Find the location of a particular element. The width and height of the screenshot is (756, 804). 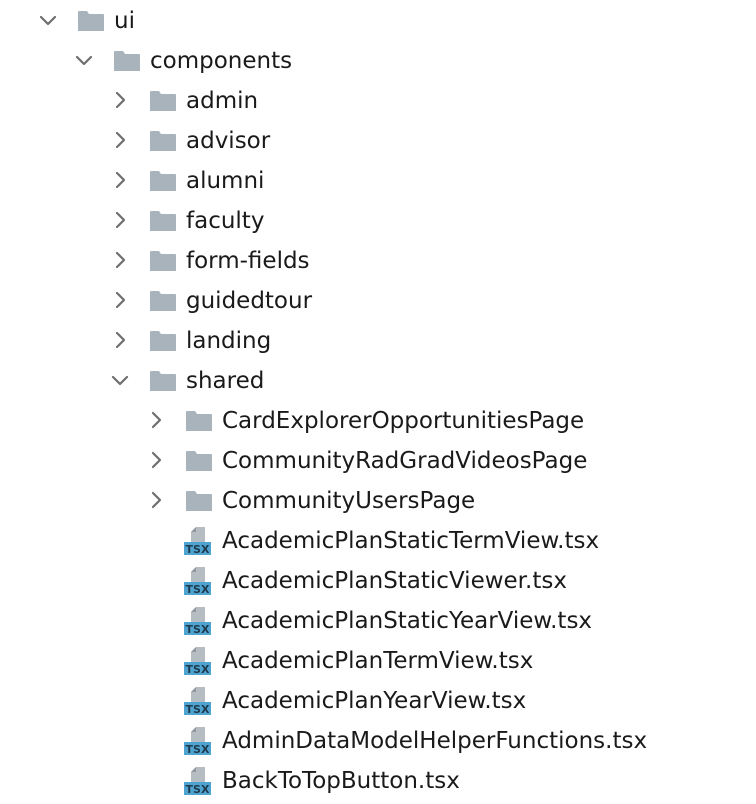

tree-item-label: form-fields is located at coordinates (248, 261).